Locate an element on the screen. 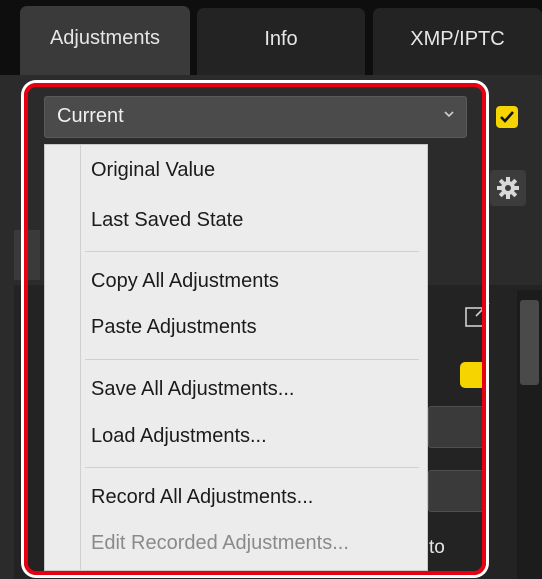 This screenshot has height=579, width=542. gear-icon is located at coordinates (508, 188).